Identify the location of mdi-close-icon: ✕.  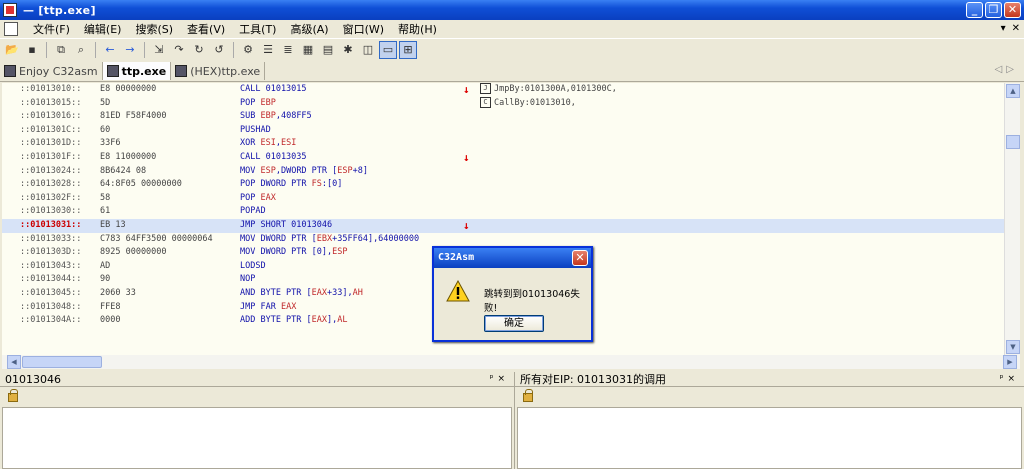
(1016, 28).